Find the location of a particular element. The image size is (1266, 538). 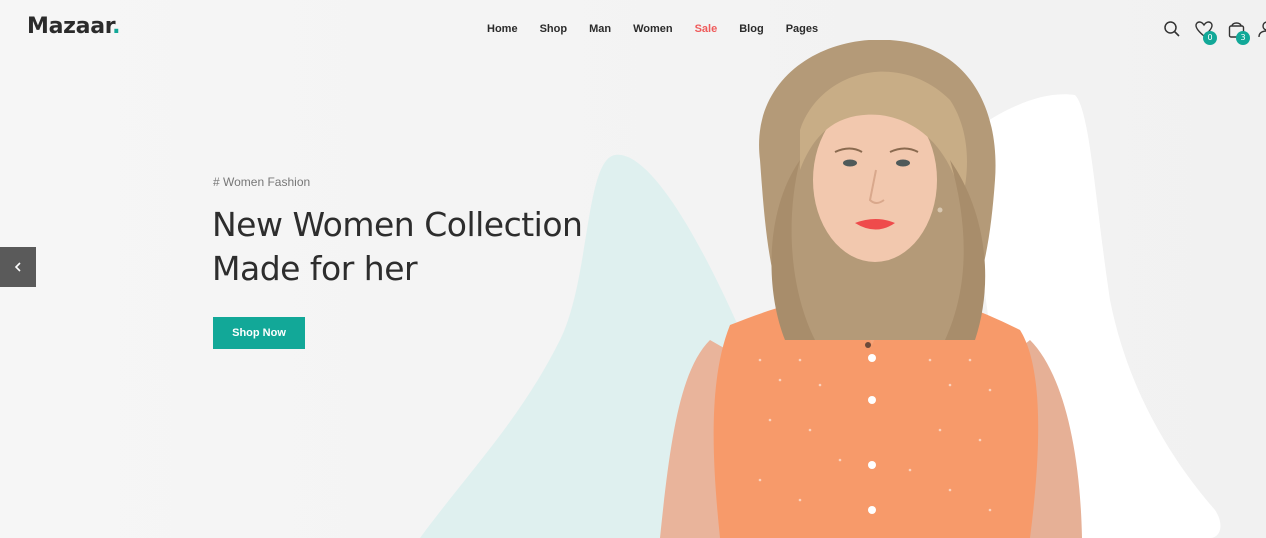

slider-prev-button is located at coordinates (18, 267).